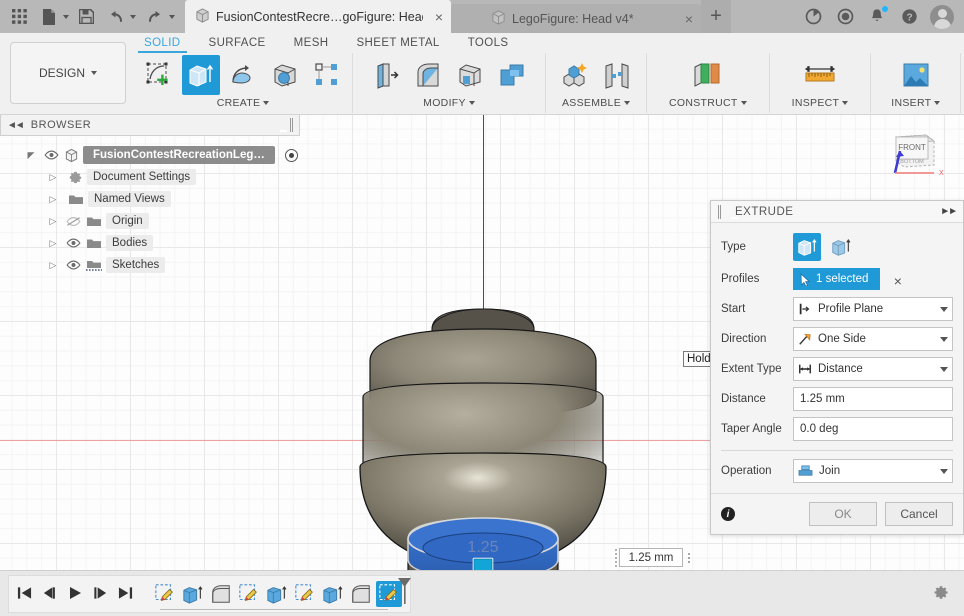  Describe the element at coordinates (916, 103) in the screenshot. I see `panel-label-insert: INSERT` at that location.